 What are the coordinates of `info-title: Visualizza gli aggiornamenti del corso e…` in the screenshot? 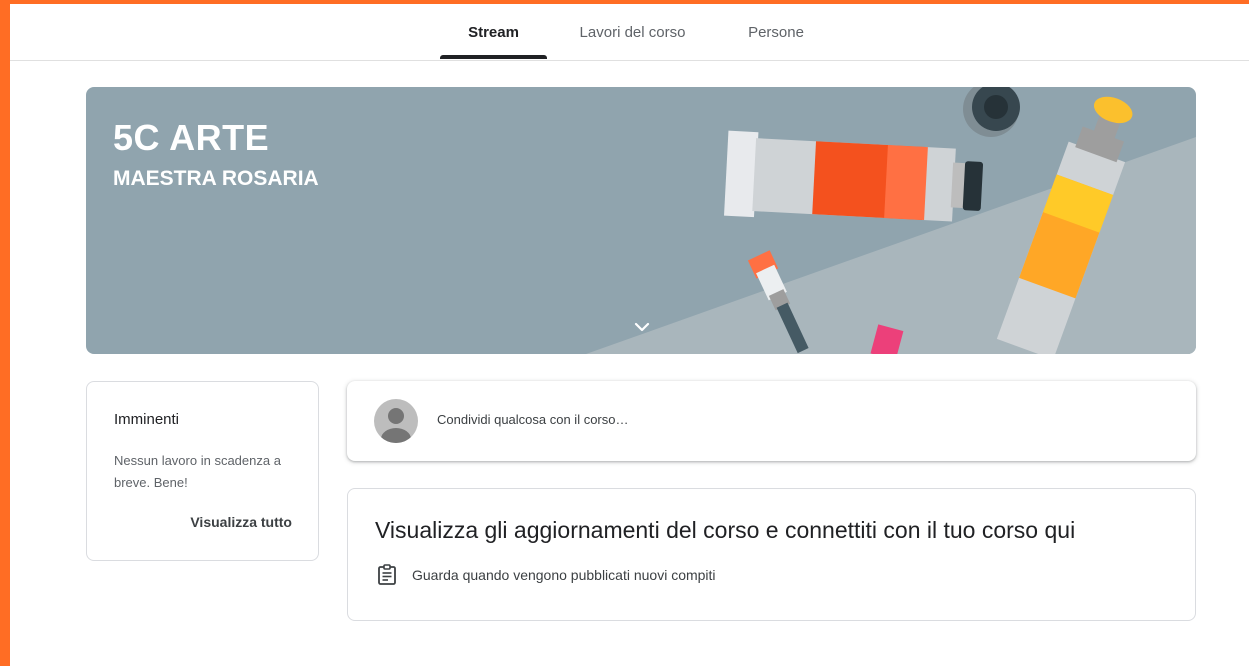 It's located at (725, 530).